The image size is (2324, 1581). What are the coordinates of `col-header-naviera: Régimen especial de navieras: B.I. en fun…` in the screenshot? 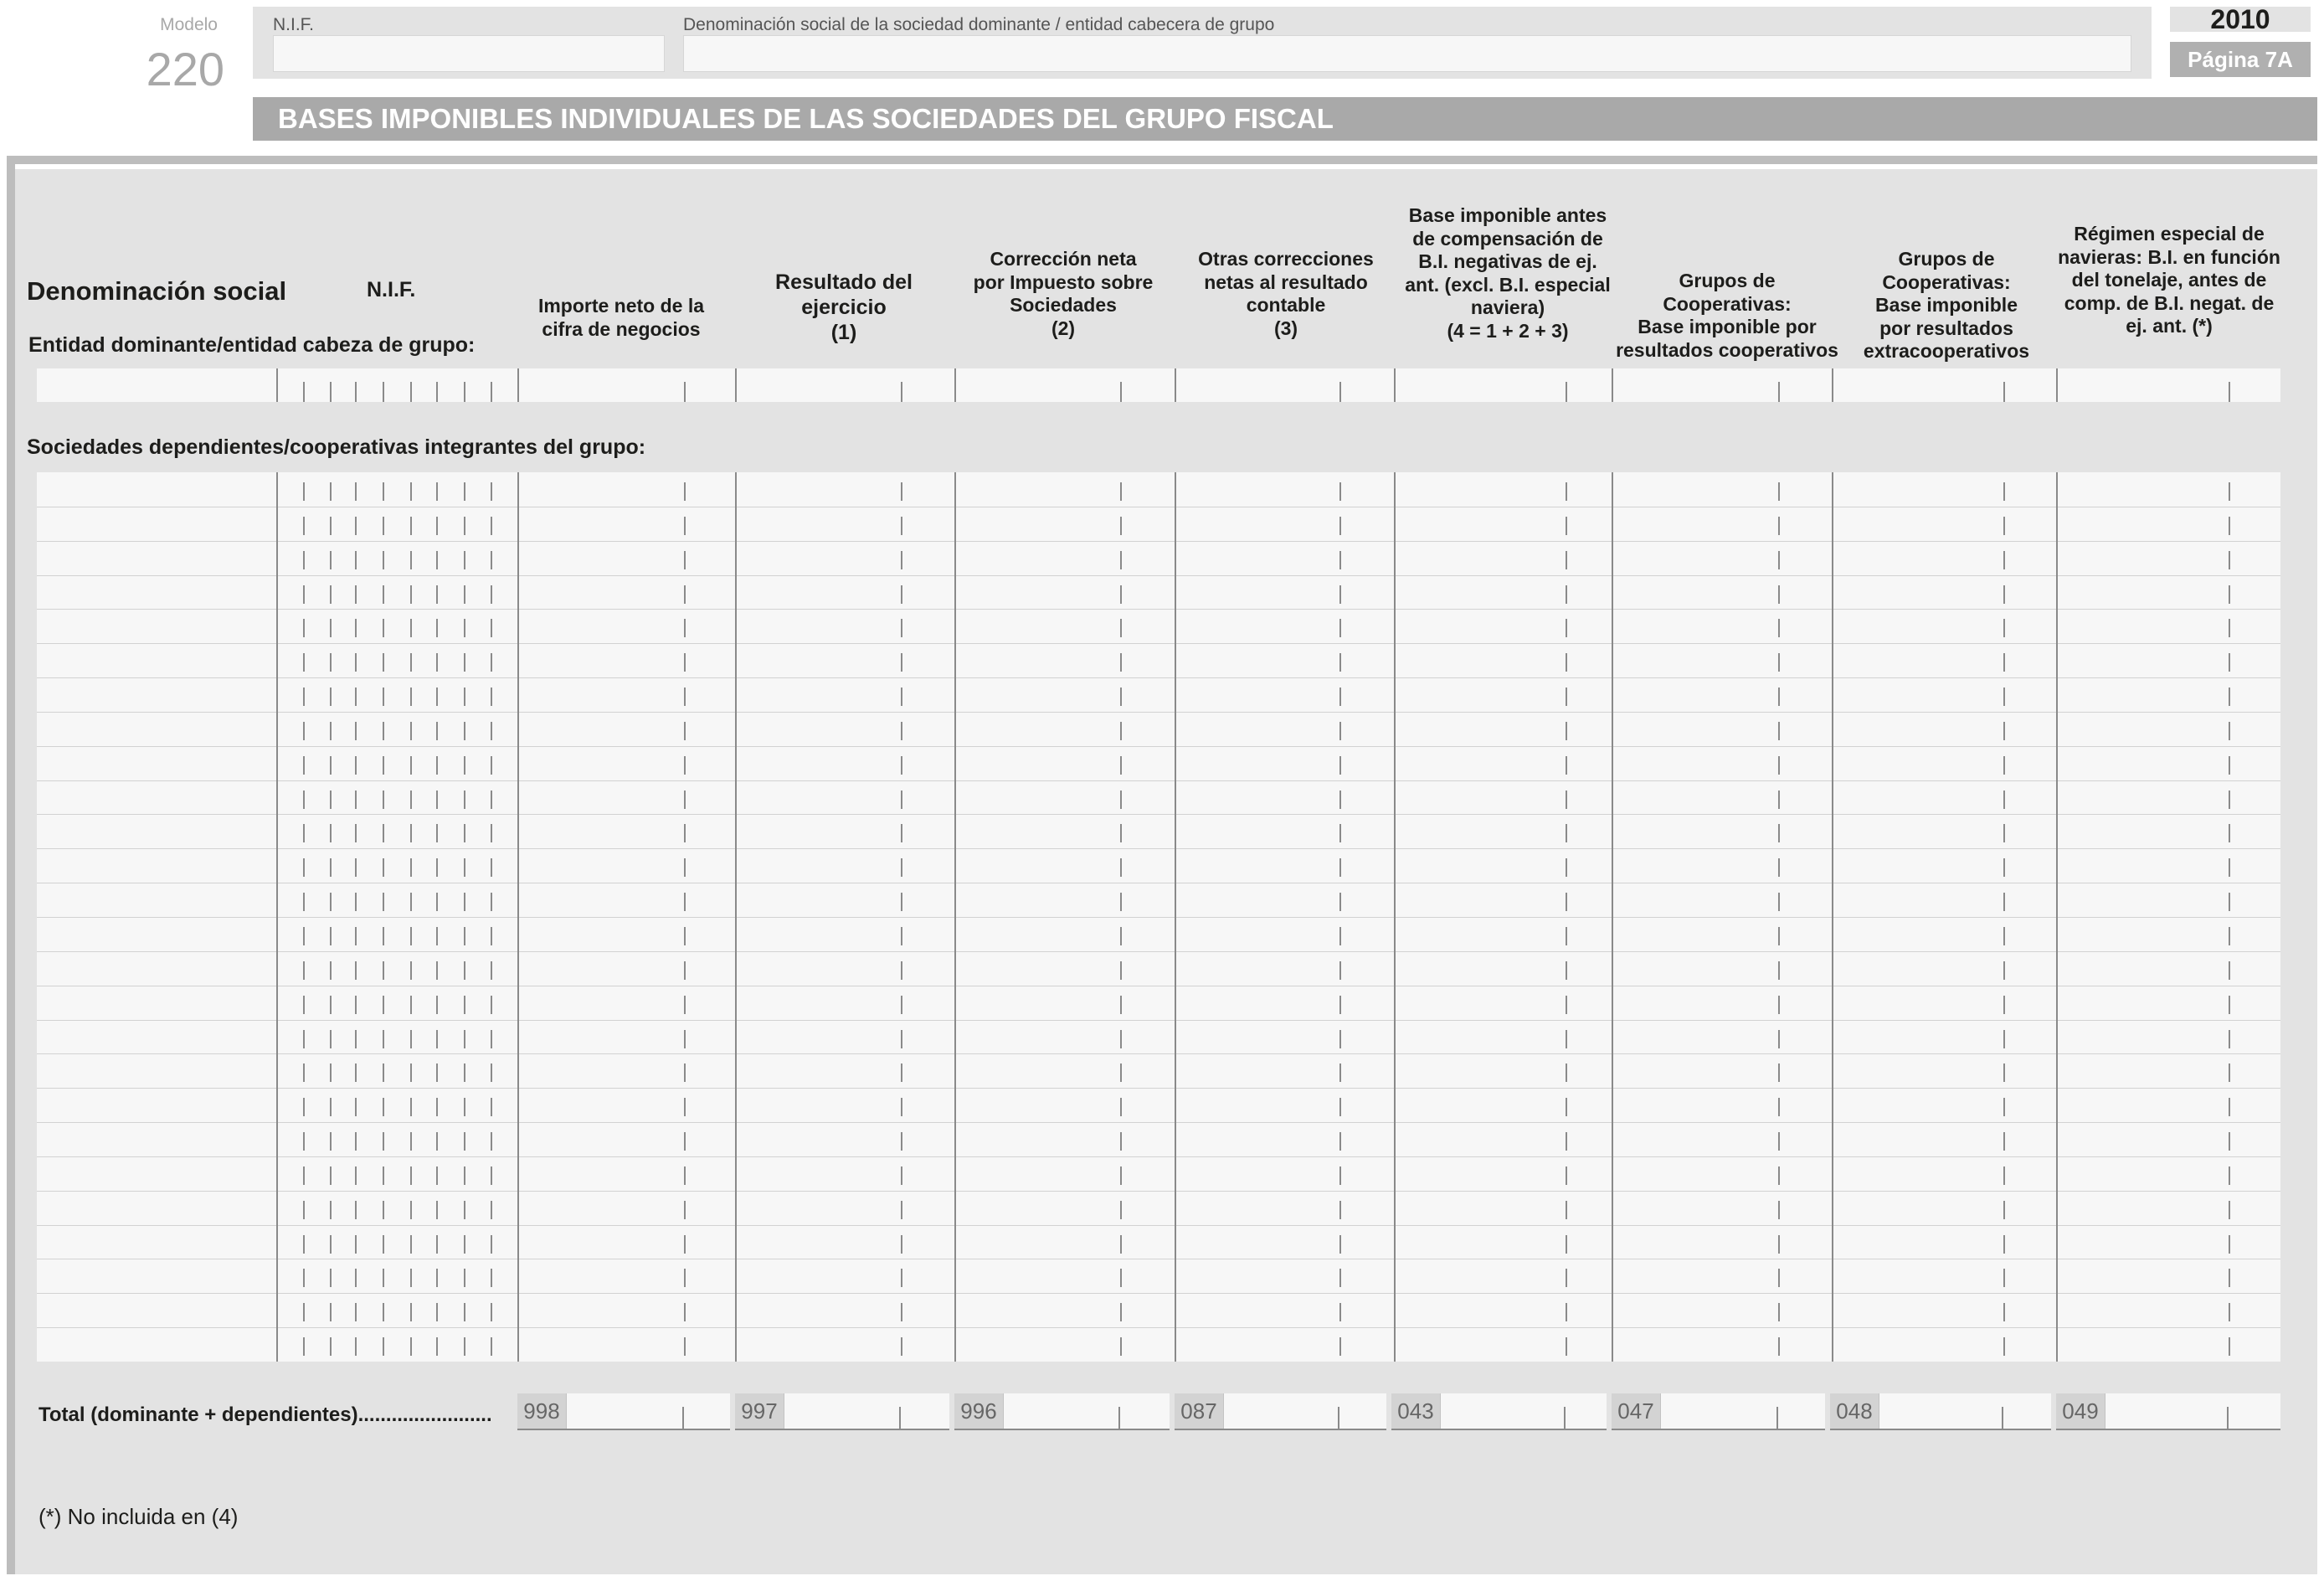 It's located at (2169, 280).